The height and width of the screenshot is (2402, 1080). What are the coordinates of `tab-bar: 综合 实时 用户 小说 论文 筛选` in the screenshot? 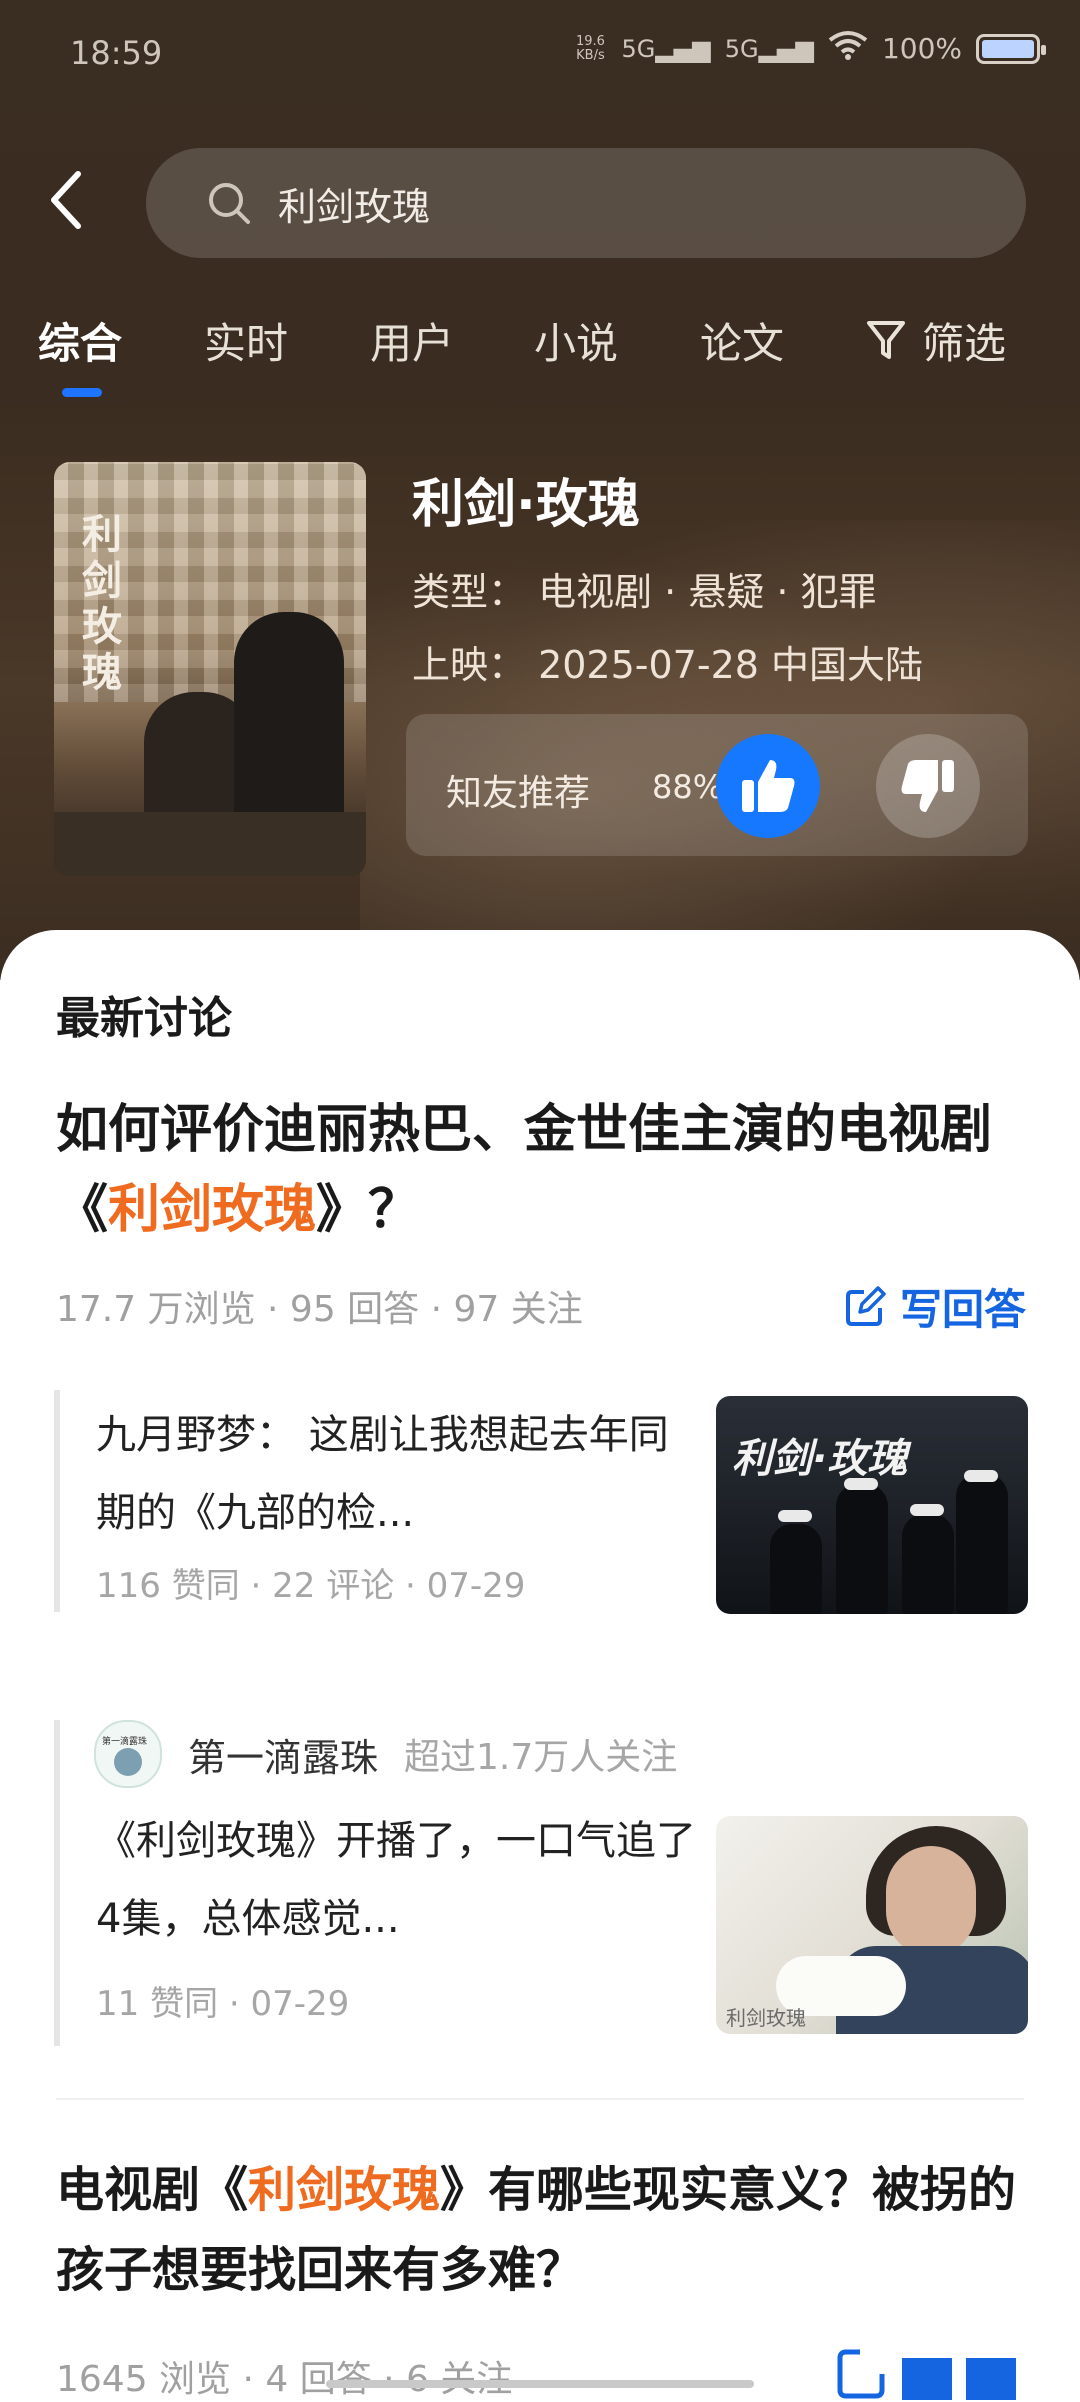 It's located at (540, 355).